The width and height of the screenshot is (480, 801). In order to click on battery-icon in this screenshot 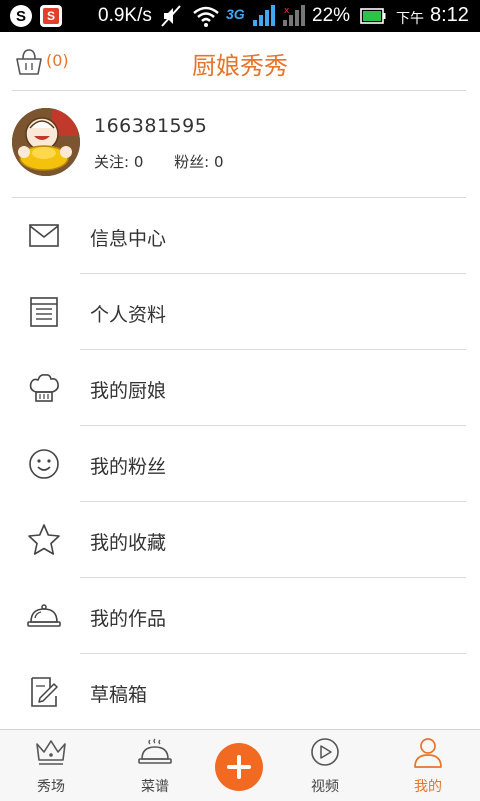, I will do `click(373, 16)`.